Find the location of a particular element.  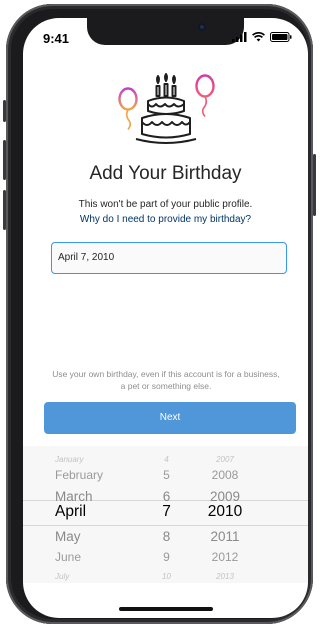

status-icons is located at coordinates (262, 37).